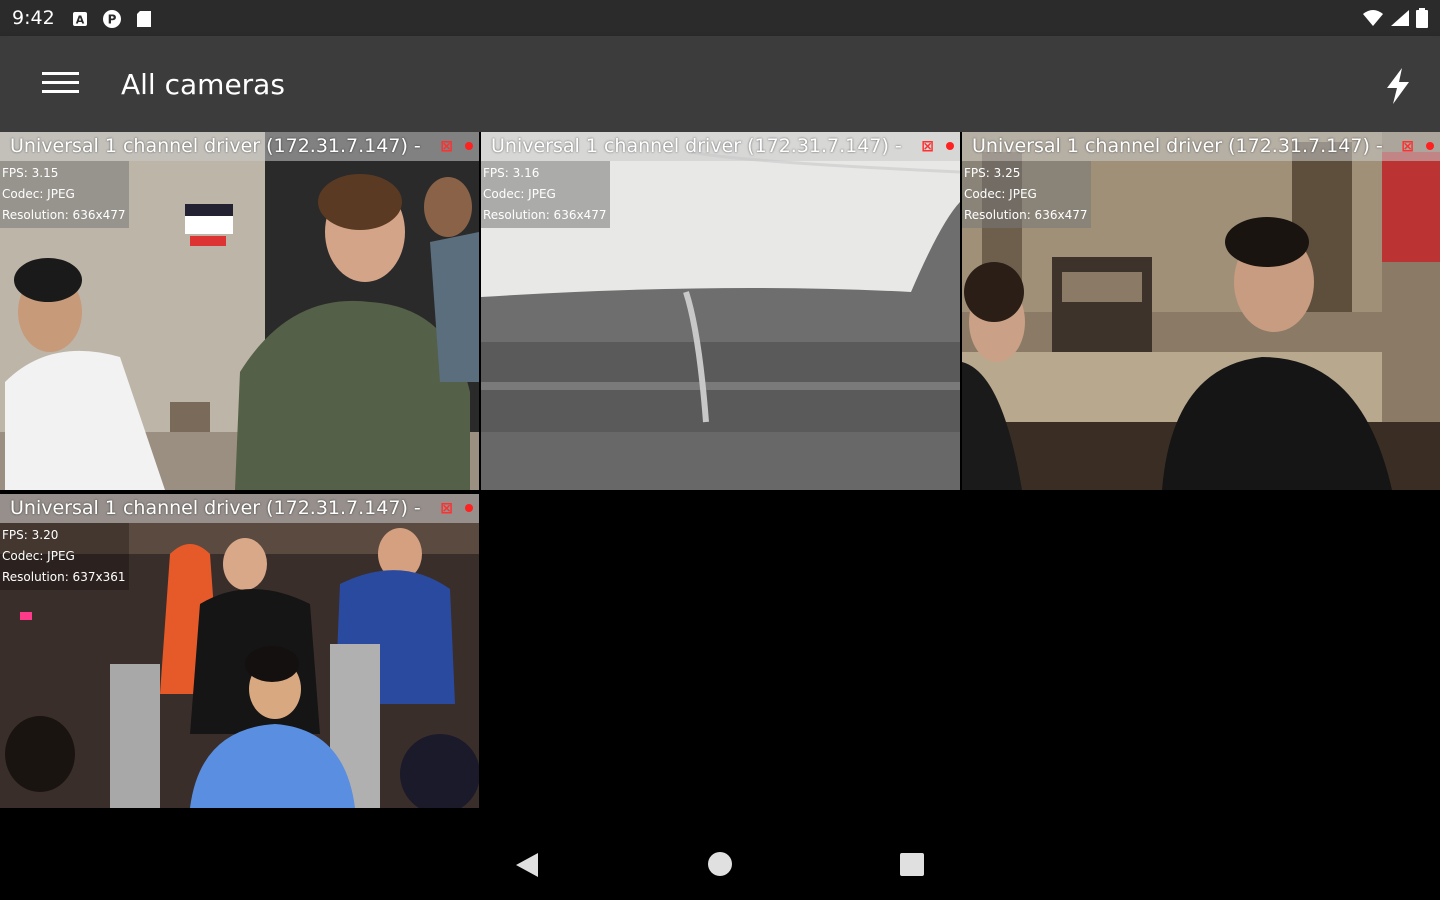 The height and width of the screenshot is (900, 1440). What do you see at coordinates (1400, 20) in the screenshot?
I see `cell-signal-icon` at bounding box center [1400, 20].